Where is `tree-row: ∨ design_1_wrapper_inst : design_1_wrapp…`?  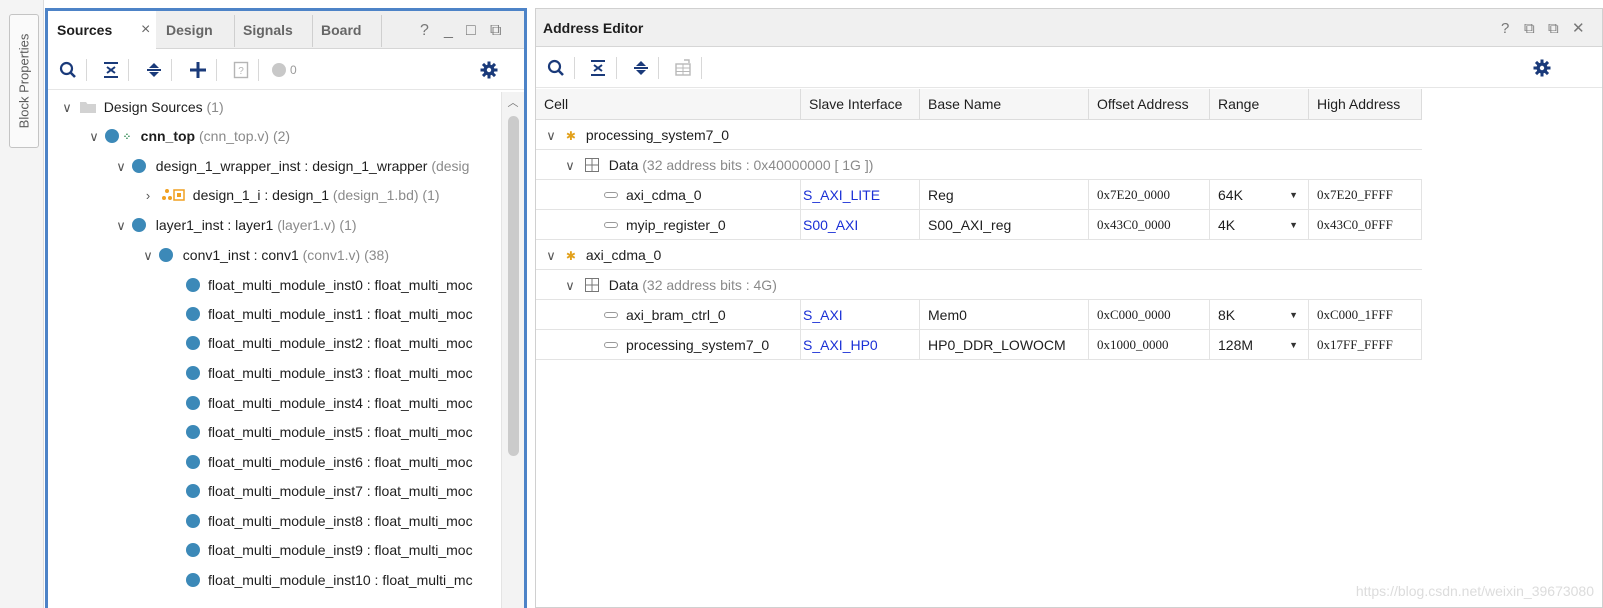 tree-row: ∨ design_1_wrapper_inst : design_1_wrapp… is located at coordinates (291, 166).